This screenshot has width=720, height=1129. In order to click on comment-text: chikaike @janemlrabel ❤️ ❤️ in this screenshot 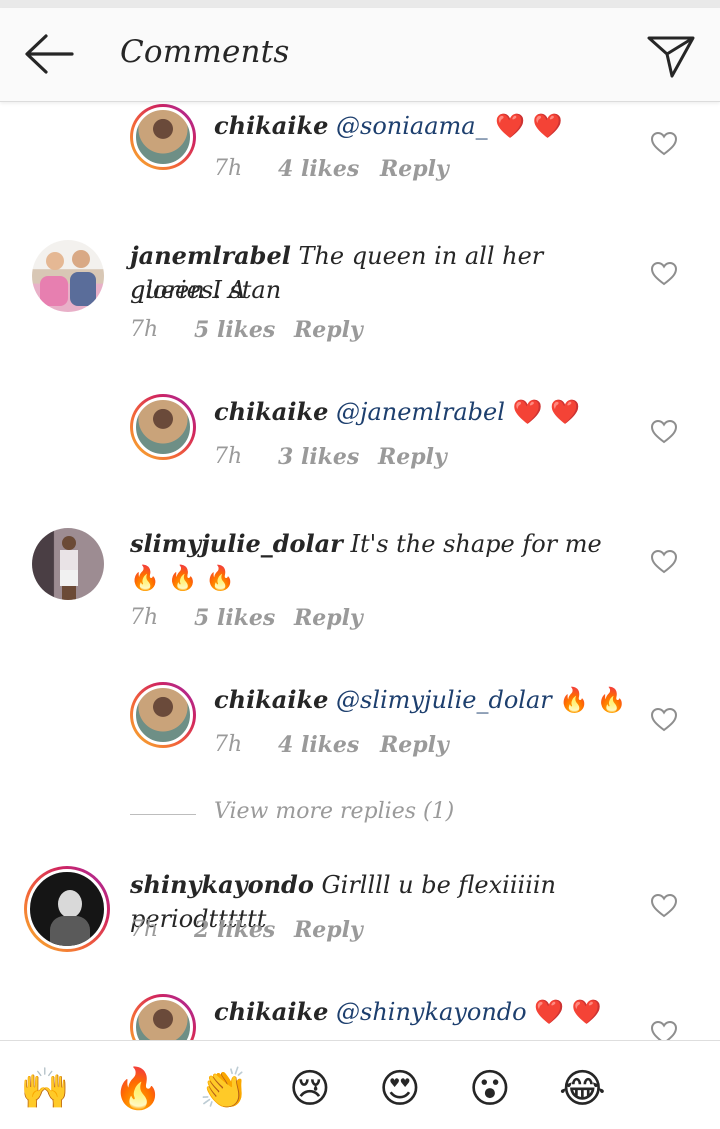, I will do `click(424, 412)`.